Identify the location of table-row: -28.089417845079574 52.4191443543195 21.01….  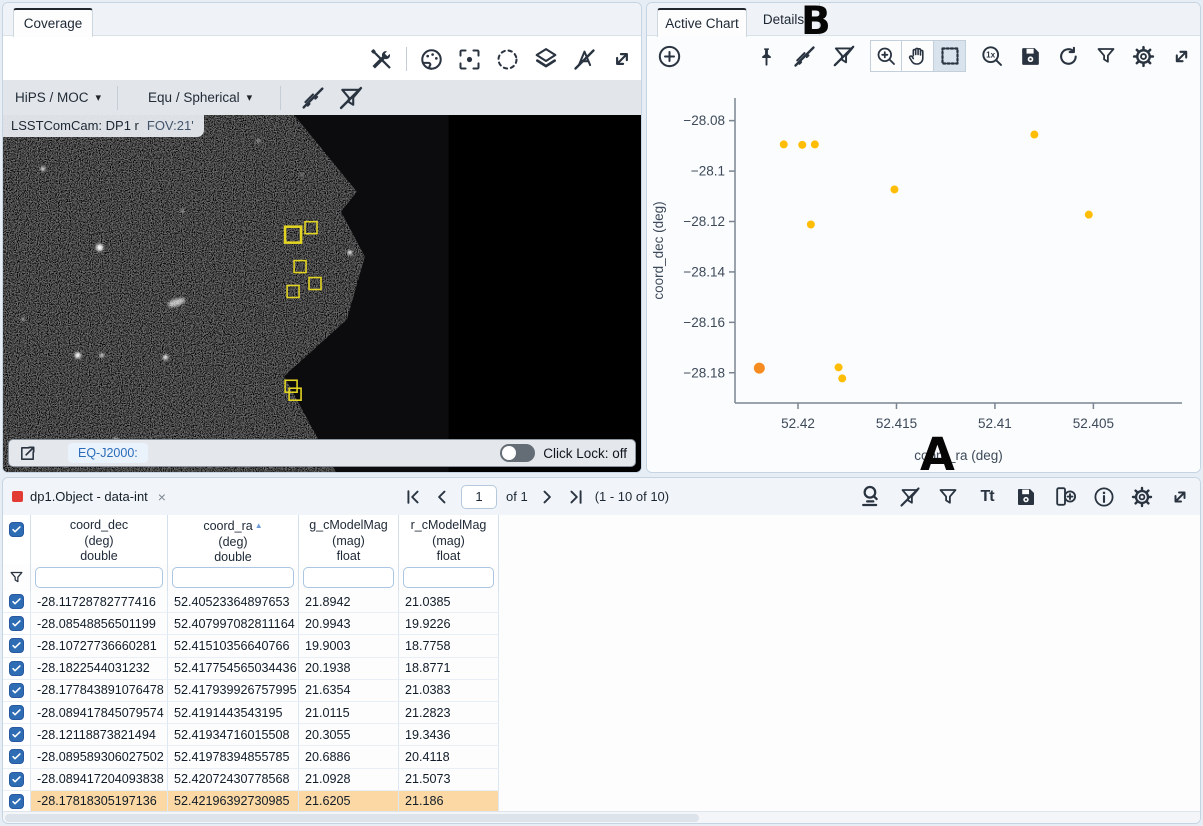
(251, 713).